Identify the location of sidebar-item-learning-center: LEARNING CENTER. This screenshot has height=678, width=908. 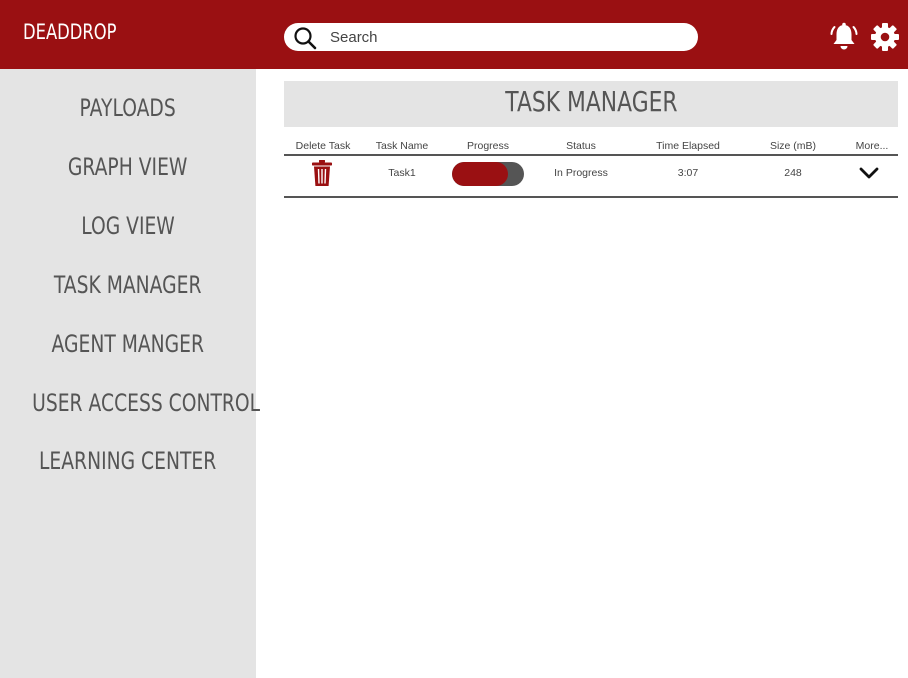
(128, 461).